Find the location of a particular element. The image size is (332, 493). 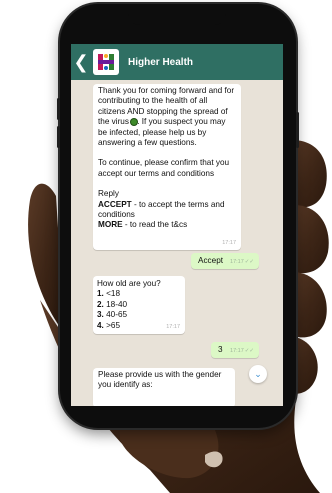

contact-avatar is located at coordinates (106, 62).